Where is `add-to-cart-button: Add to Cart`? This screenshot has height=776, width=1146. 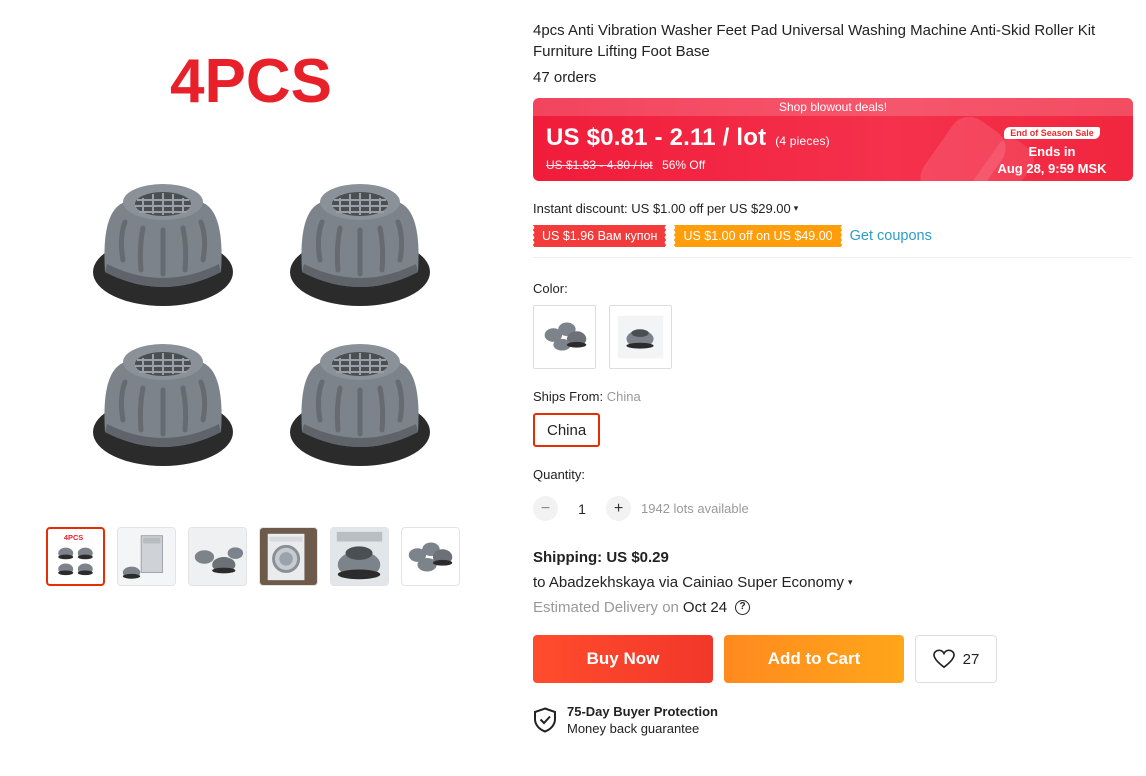
add-to-cart-button: Add to Cart is located at coordinates (814, 659).